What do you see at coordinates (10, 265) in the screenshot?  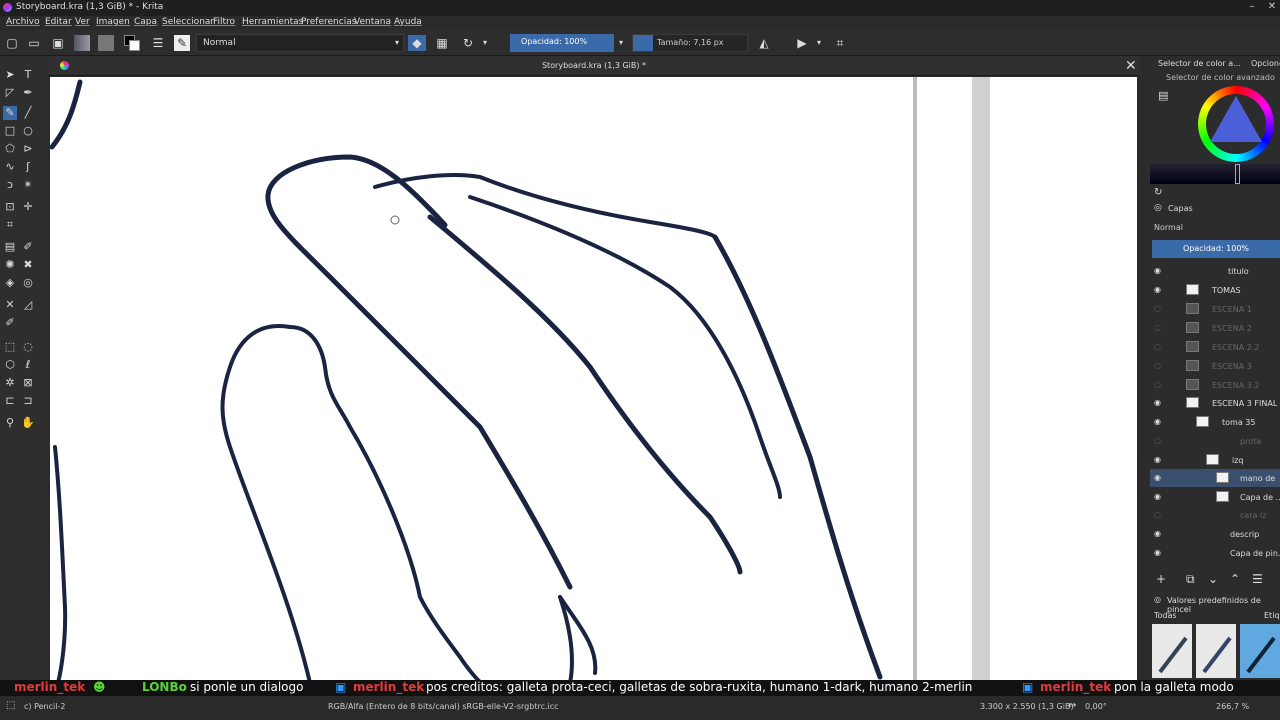 I see `colorize-mask-icon: ✺` at bounding box center [10, 265].